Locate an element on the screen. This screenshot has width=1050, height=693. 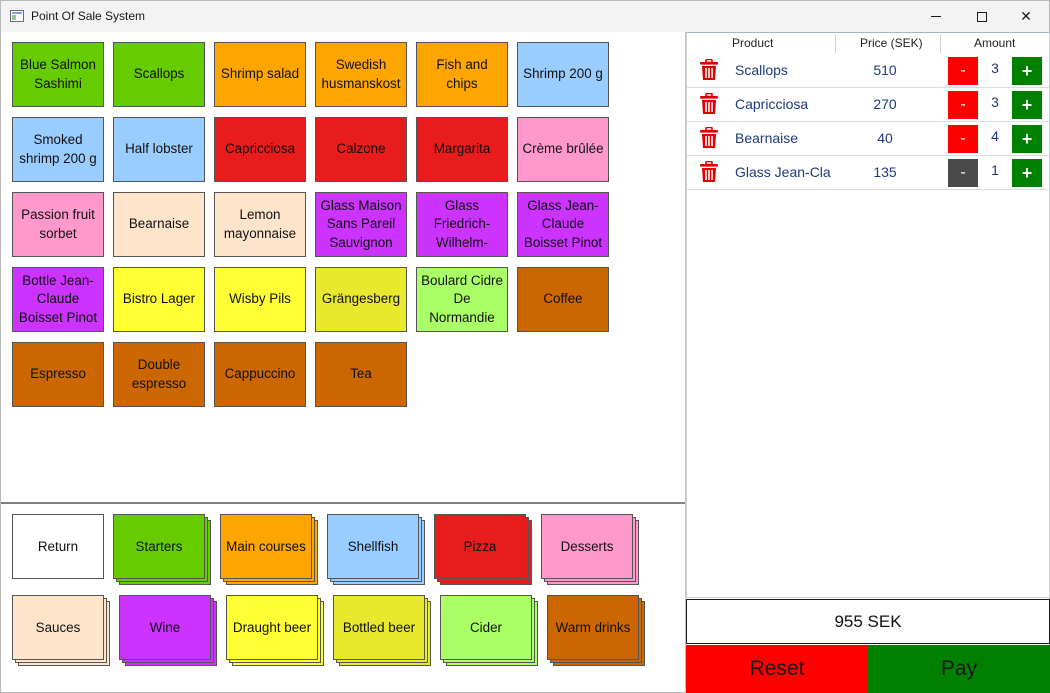
order-item-name: Glass Jean-Cla is located at coordinates (783, 172).